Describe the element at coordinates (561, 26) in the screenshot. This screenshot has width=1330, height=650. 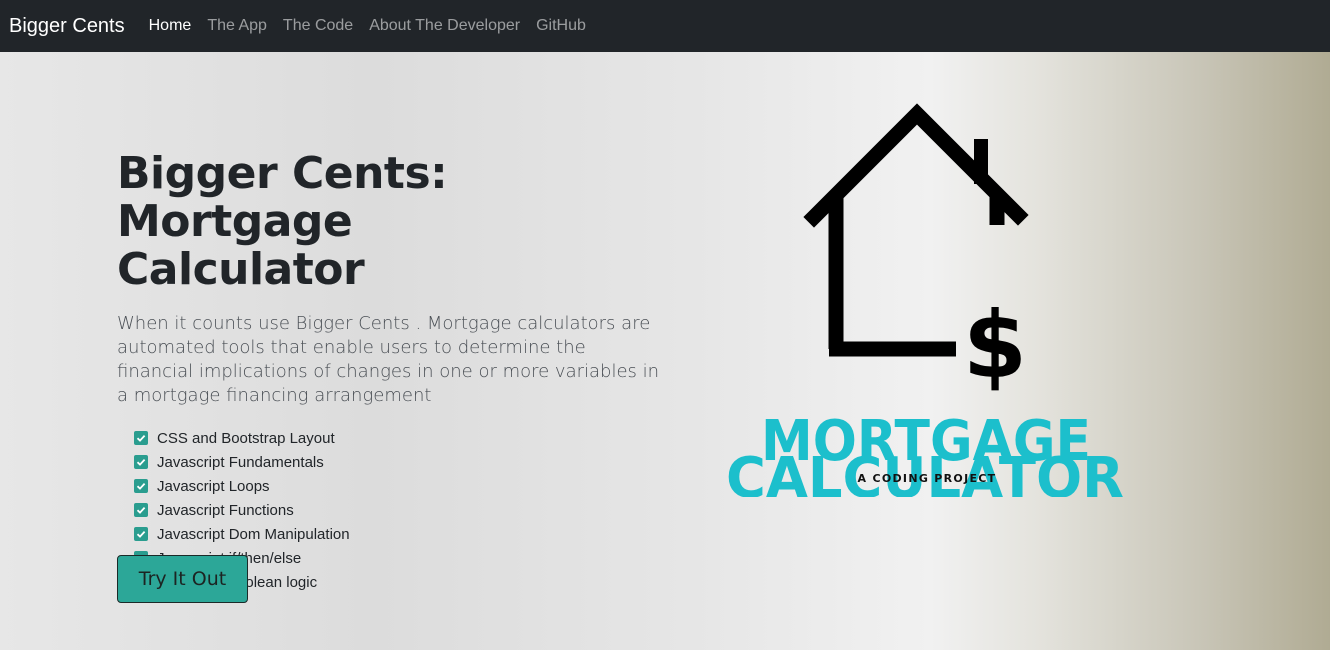
I see `nav-link-github: GitHub` at that location.